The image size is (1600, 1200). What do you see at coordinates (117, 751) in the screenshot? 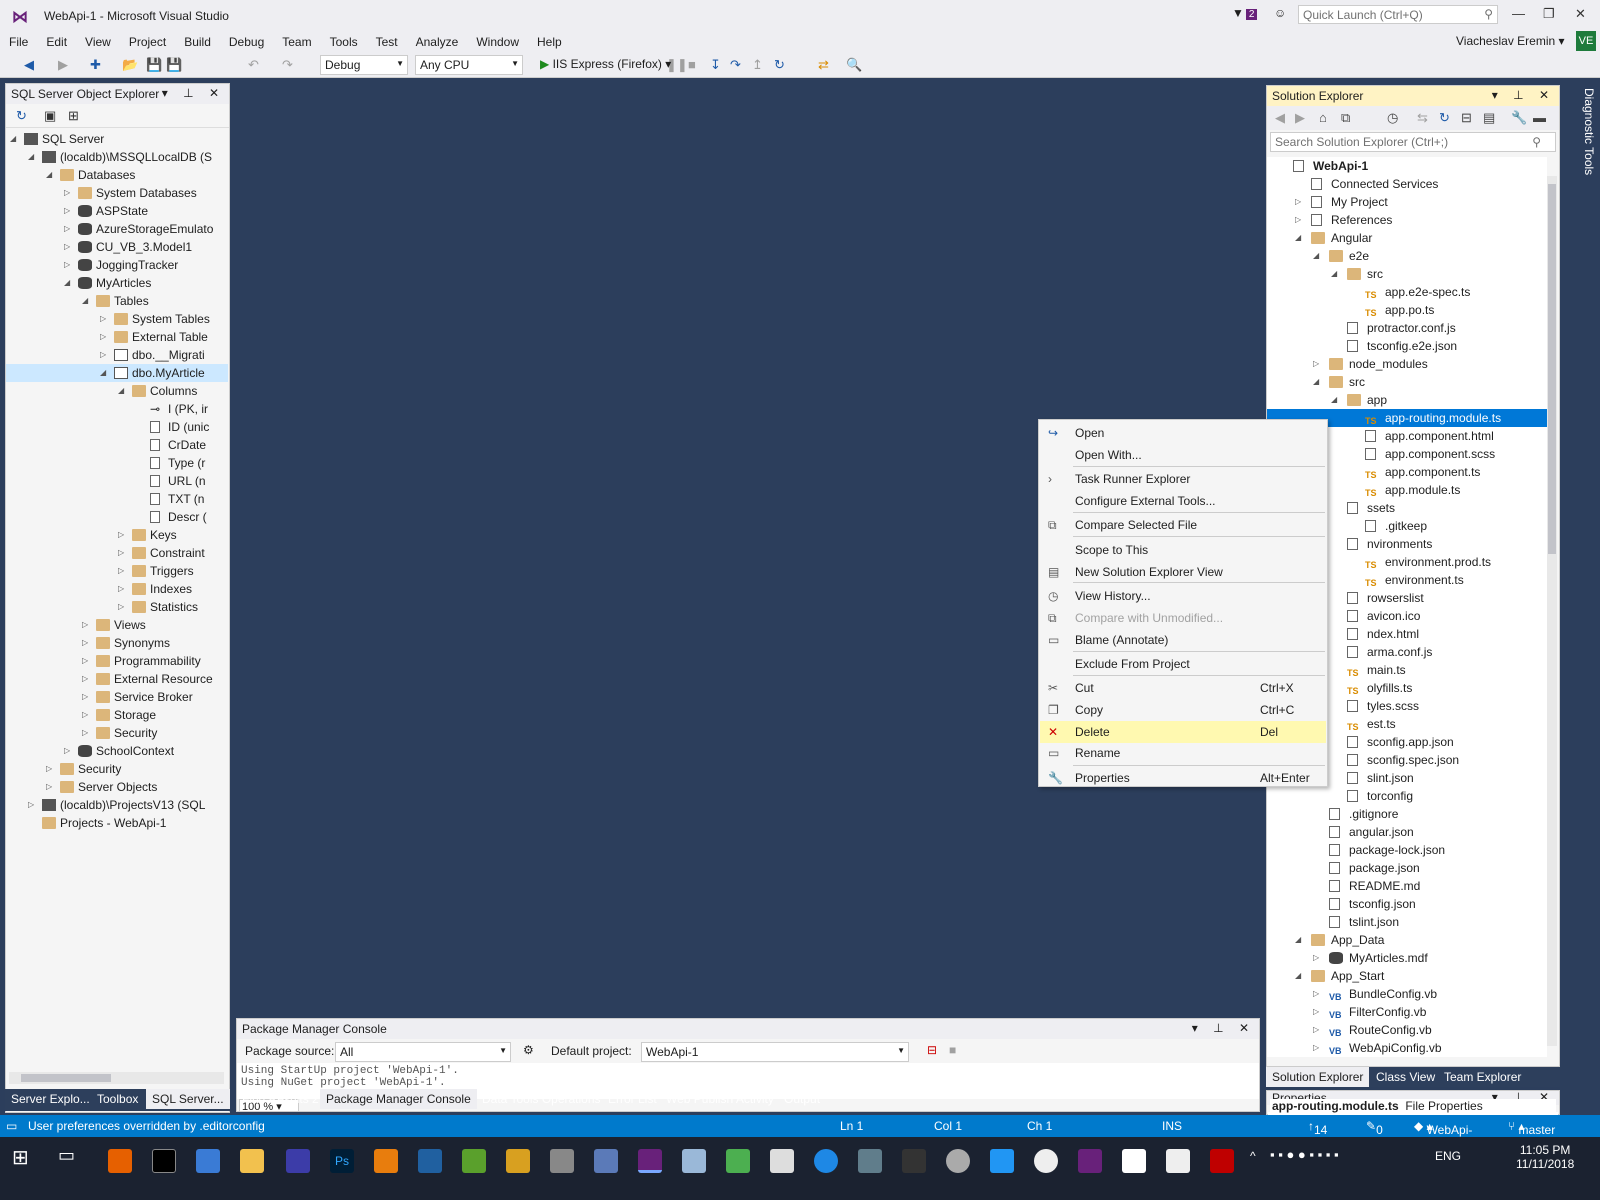
I see `tree-row: ▷ SchoolContext` at bounding box center [117, 751].